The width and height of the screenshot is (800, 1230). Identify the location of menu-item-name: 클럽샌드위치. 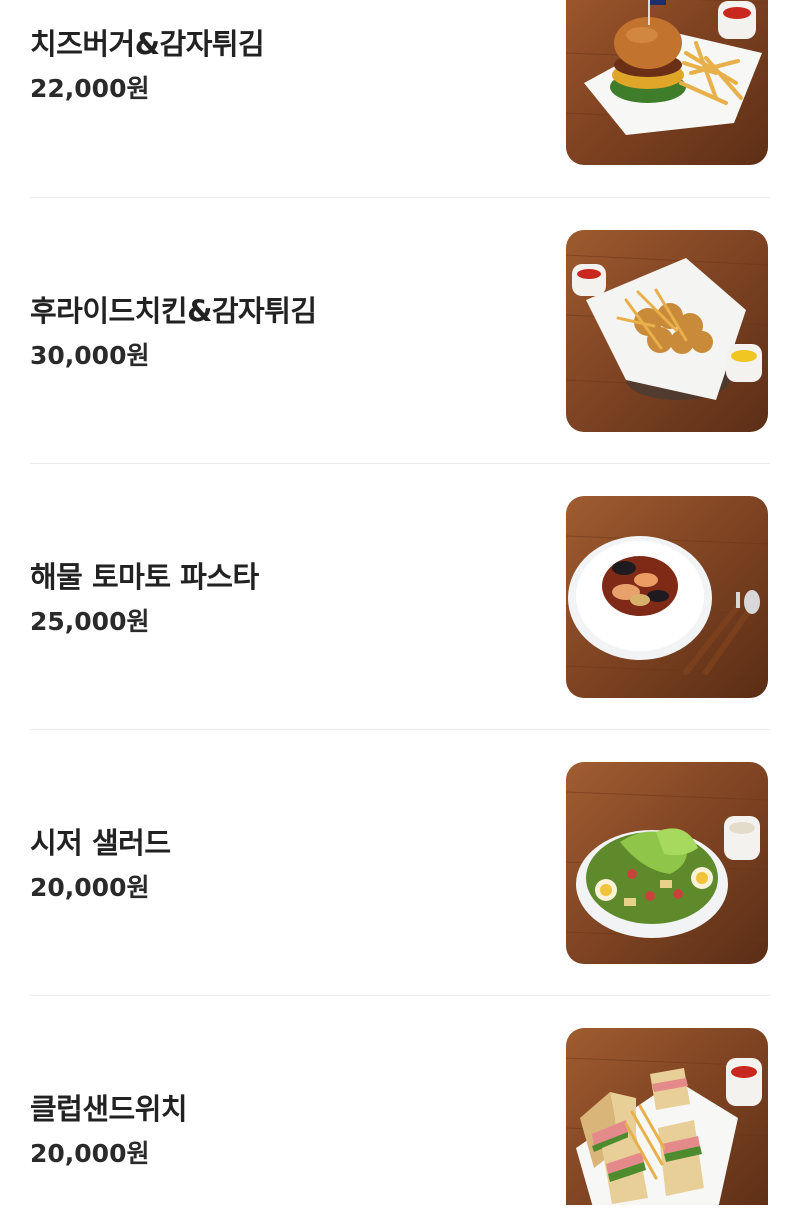
(109, 1109).